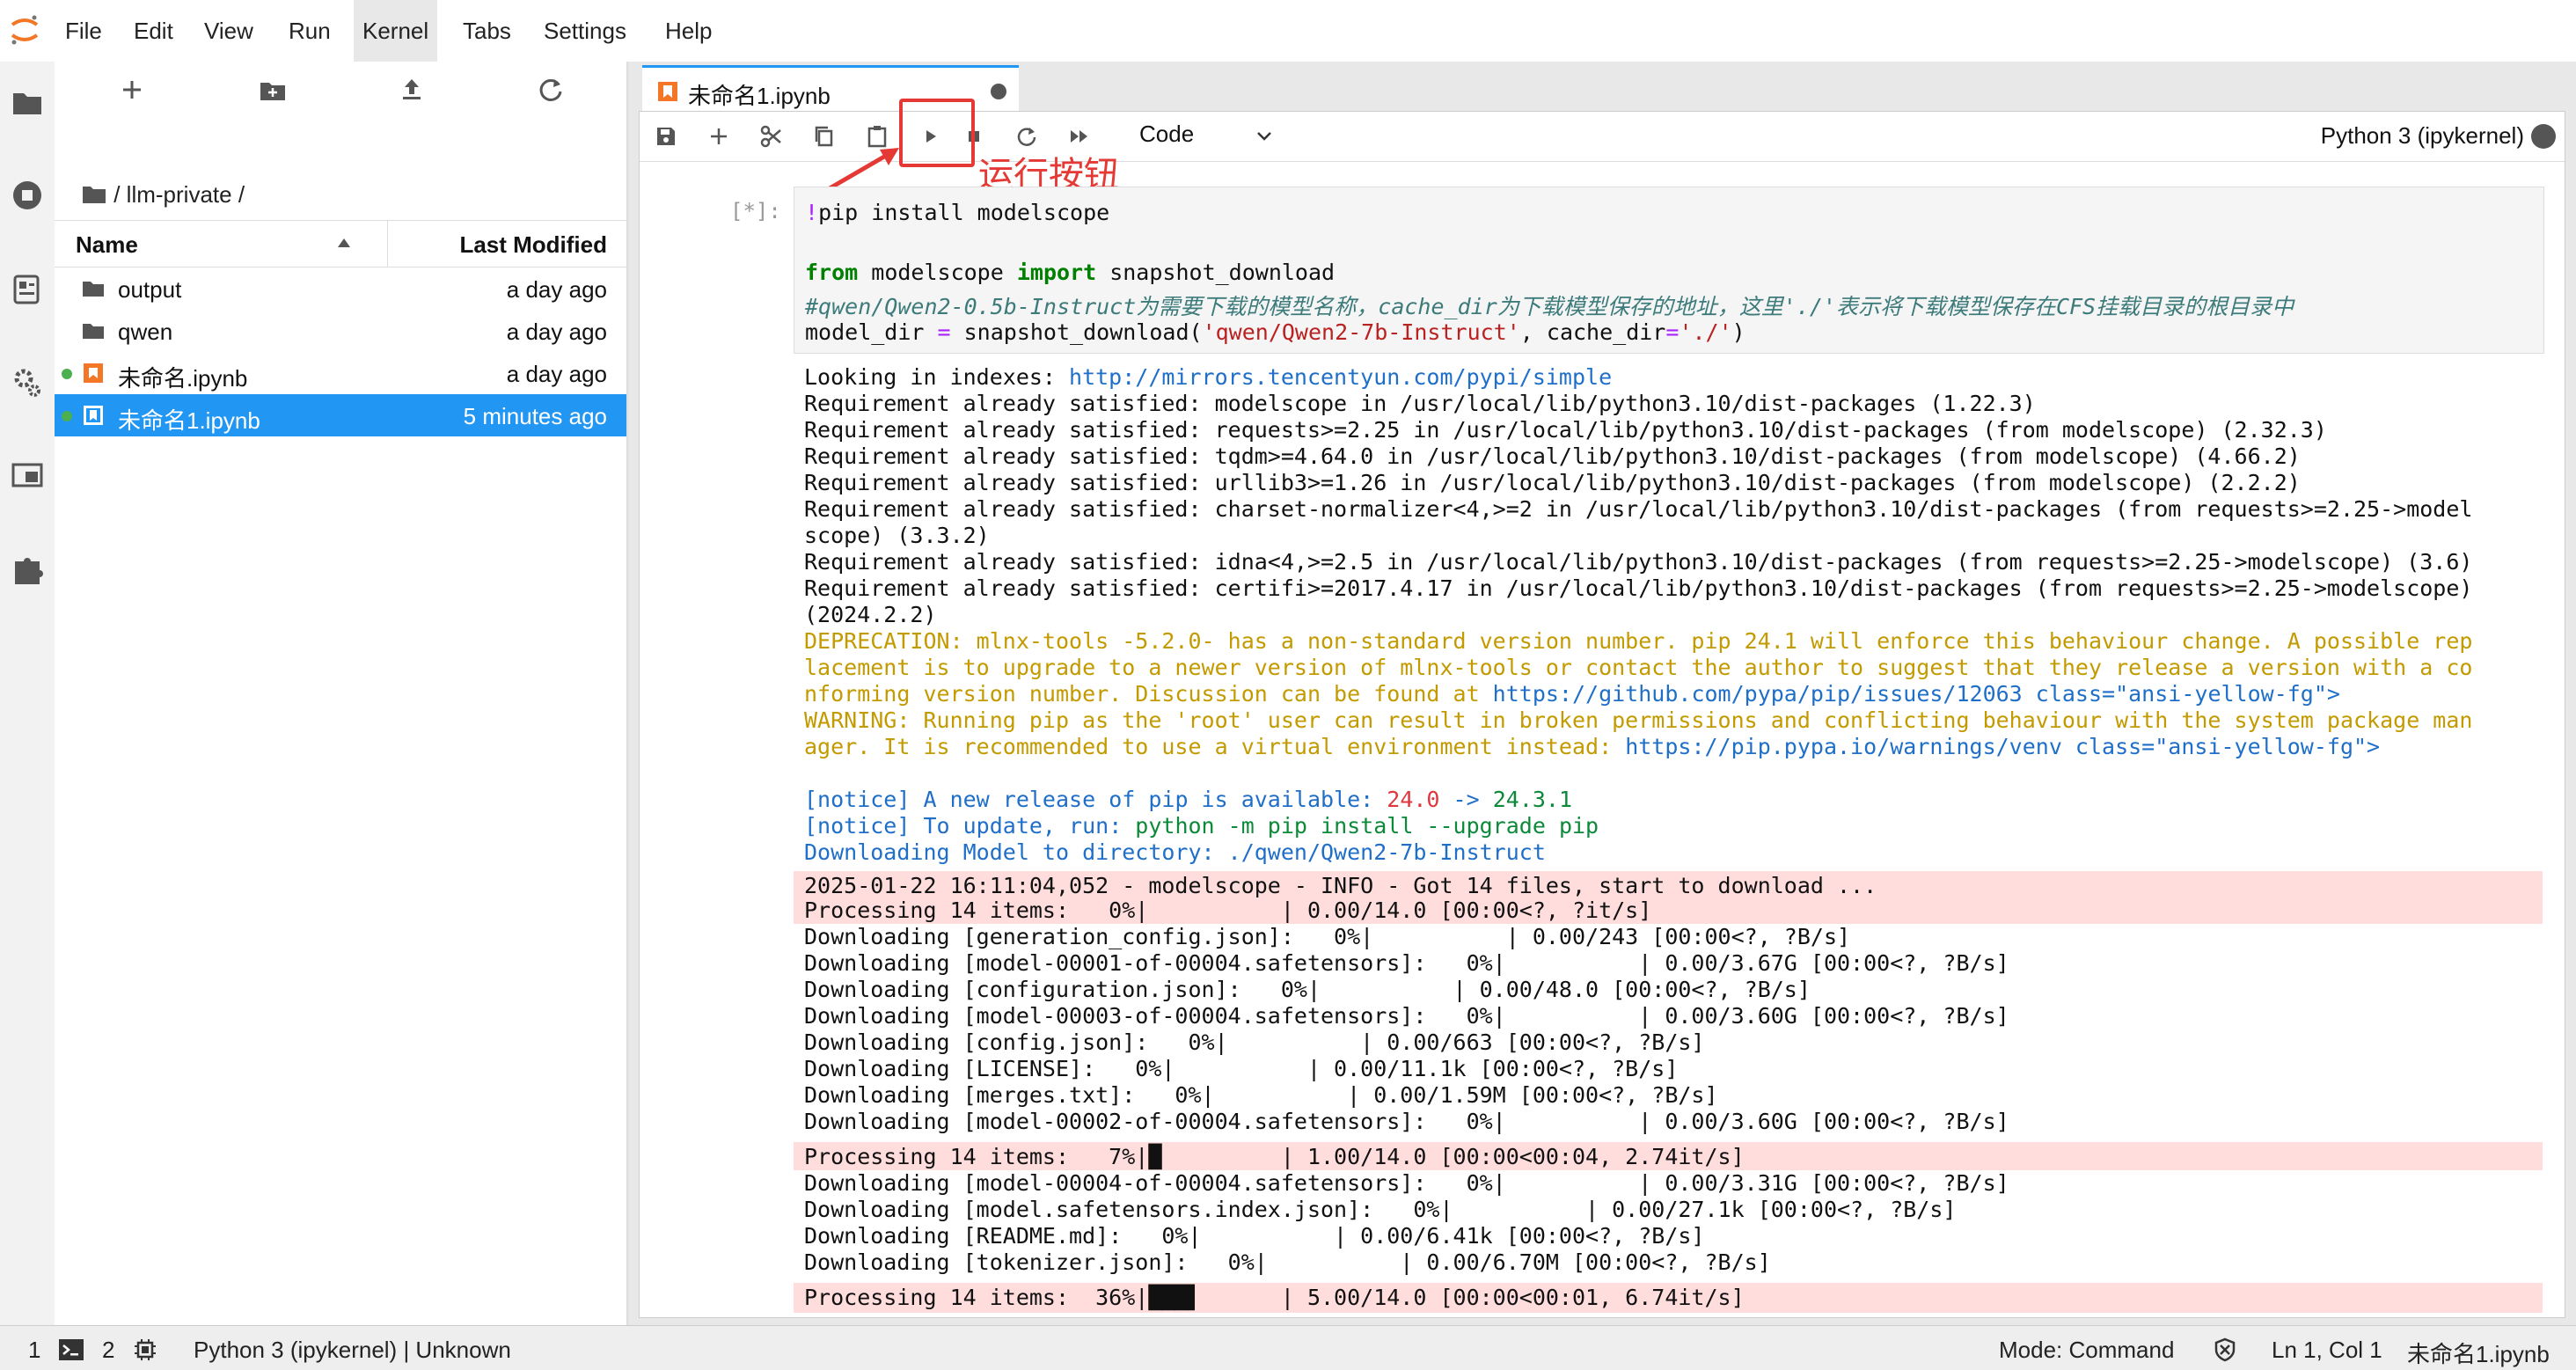 This screenshot has height=1370, width=2576. I want to click on file-modified: 5 minutes ago, so click(535, 416).